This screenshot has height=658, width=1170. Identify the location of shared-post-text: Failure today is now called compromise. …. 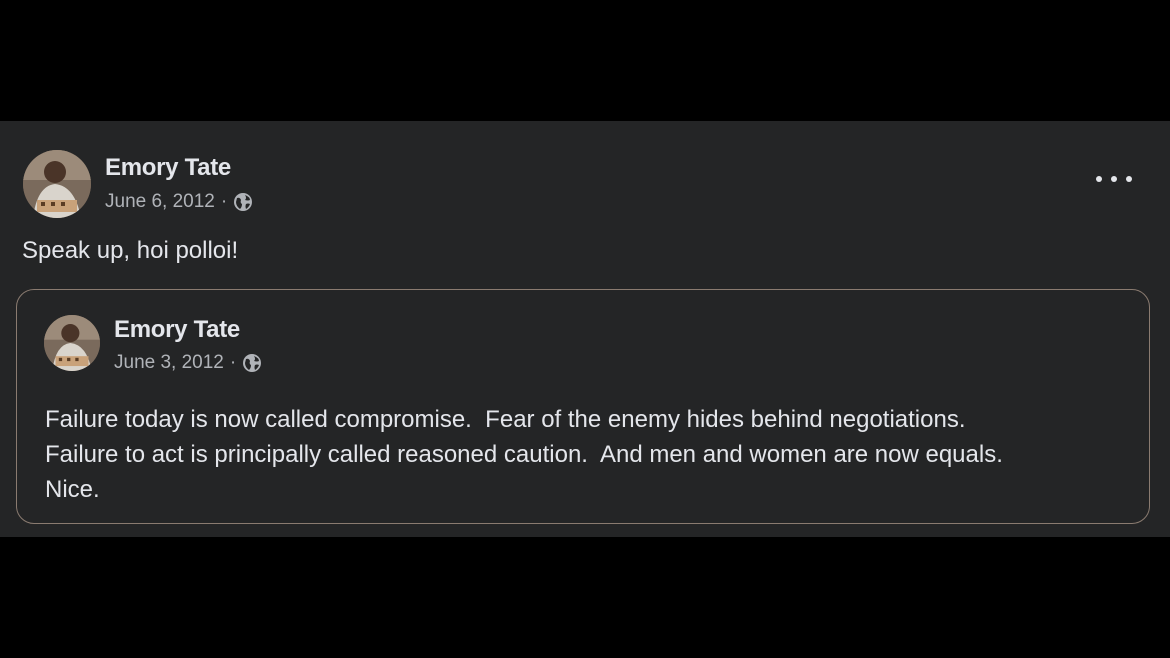
(590, 454).